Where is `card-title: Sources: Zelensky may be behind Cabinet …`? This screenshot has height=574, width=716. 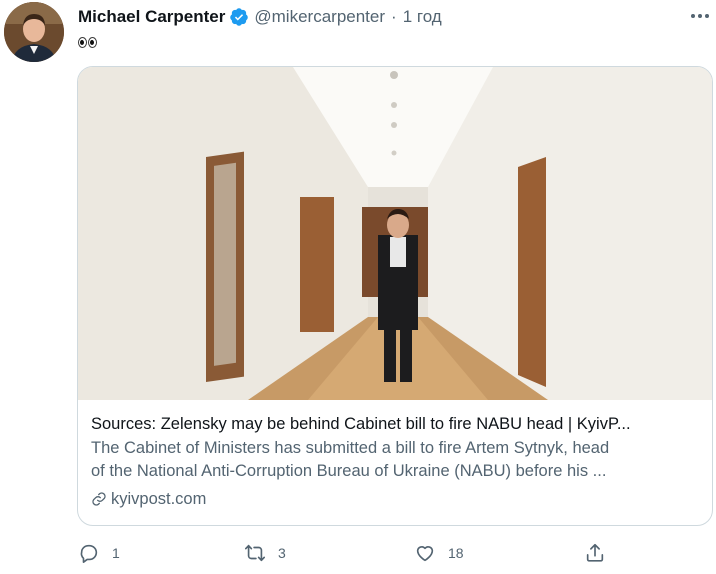
card-title: Sources: Zelensky may be behind Cabinet … is located at coordinates (396, 424).